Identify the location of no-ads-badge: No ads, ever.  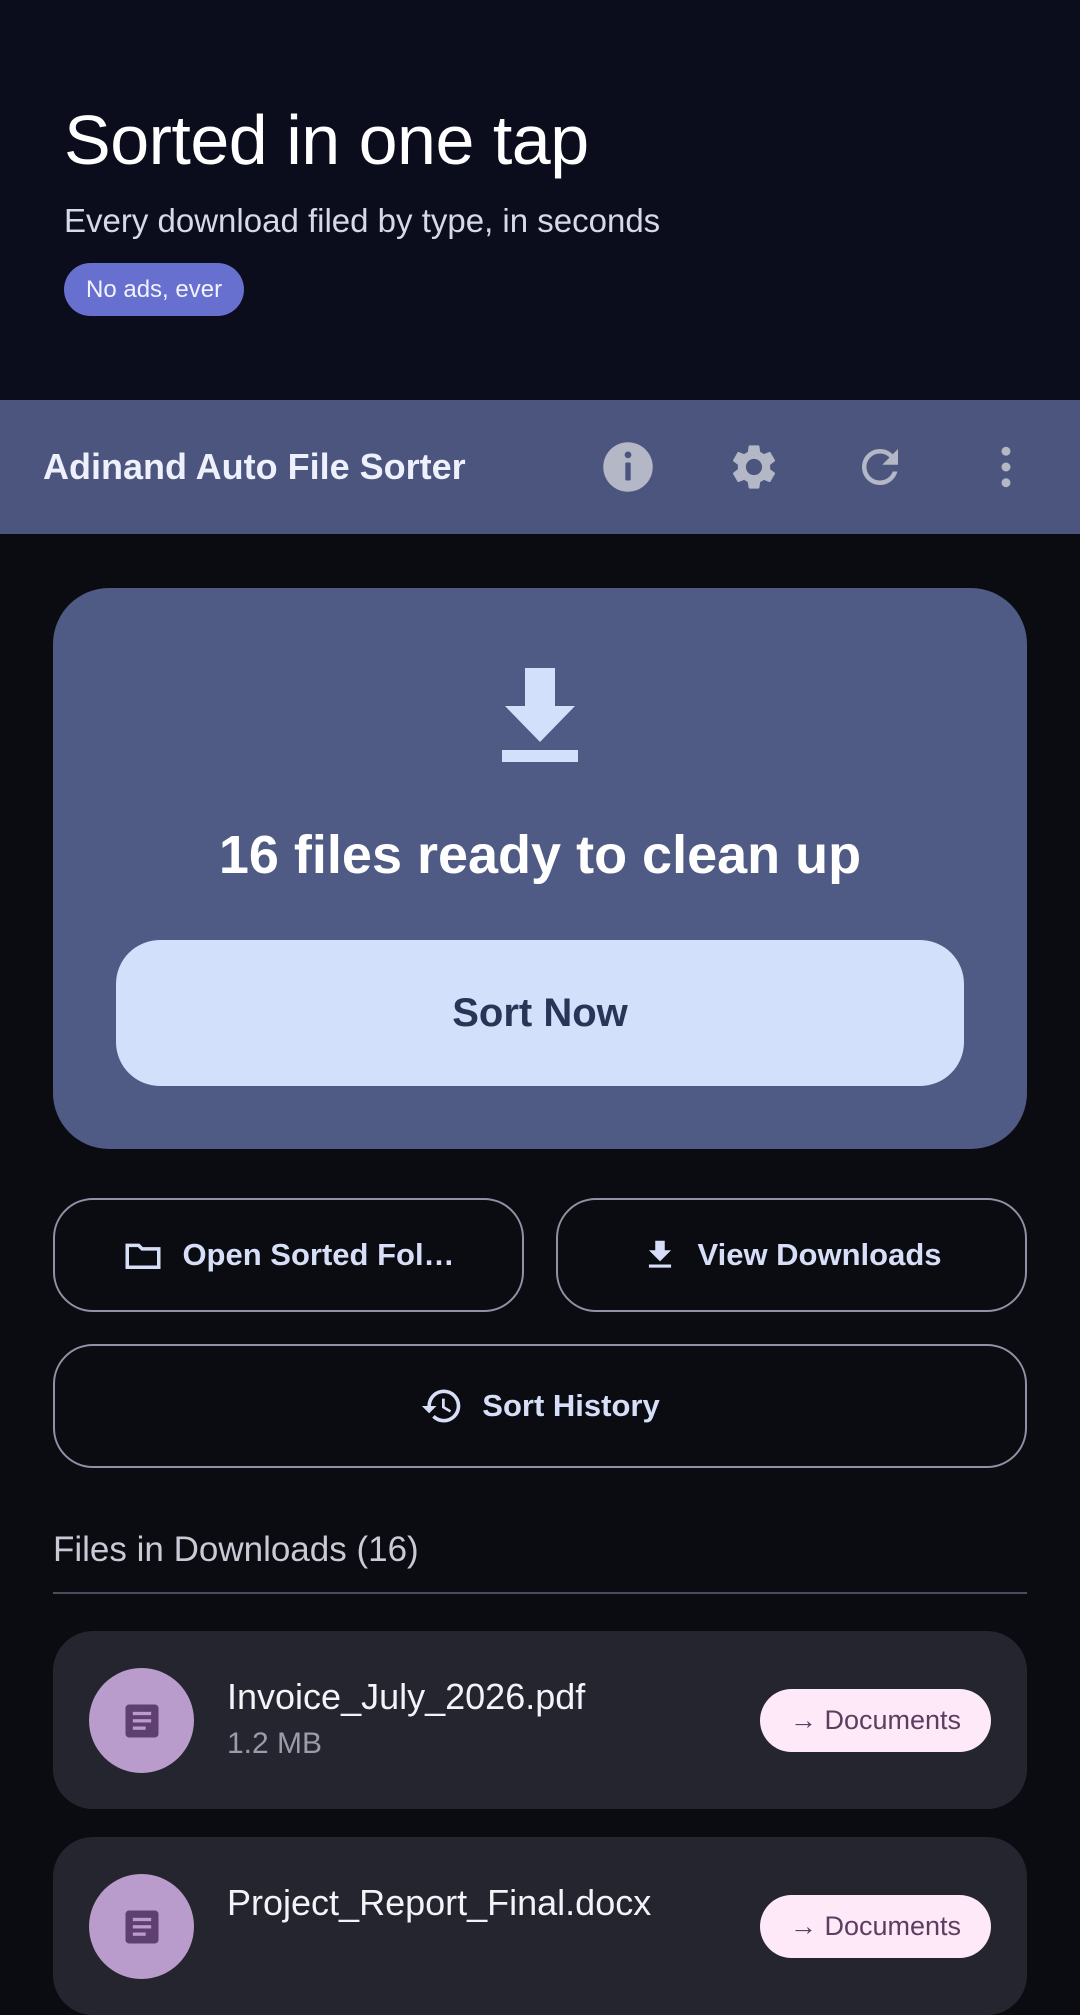
(154, 289).